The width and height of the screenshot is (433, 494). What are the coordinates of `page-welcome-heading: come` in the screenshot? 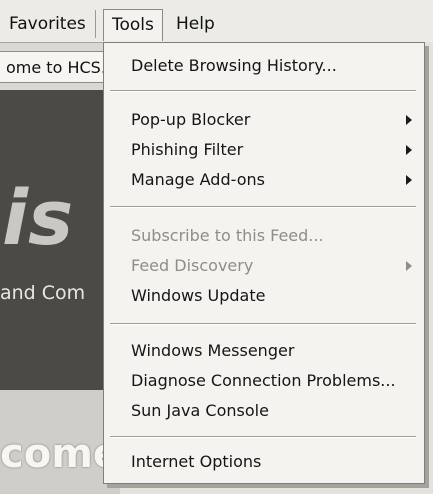 It's located at (60, 454).